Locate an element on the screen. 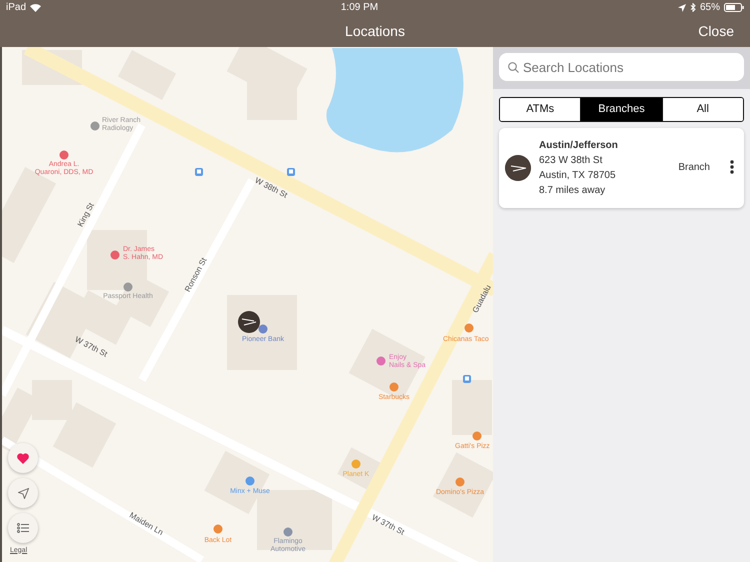 Image resolution: width=750 pixels, height=562 pixels. list-icon is located at coordinates (23, 528).